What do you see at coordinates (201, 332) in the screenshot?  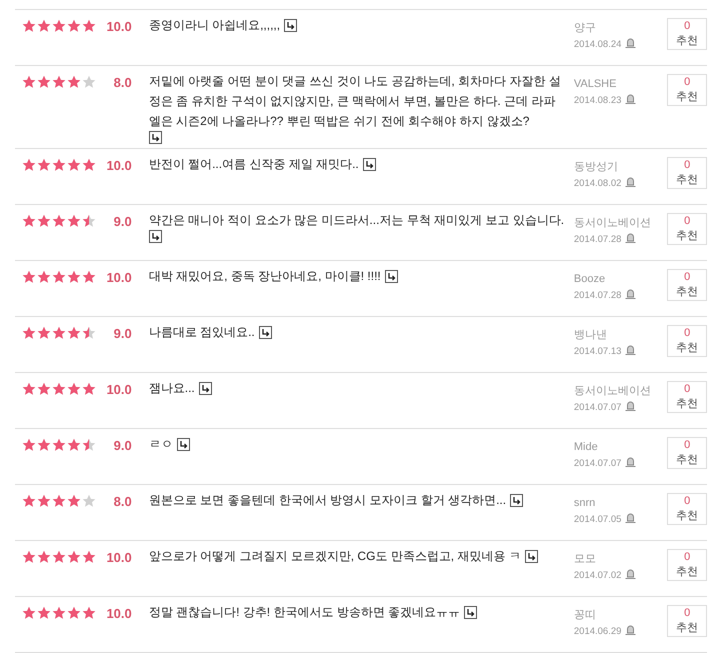 I see `comment-text: 나름대로 점있네요..` at bounding box center [201, 332].